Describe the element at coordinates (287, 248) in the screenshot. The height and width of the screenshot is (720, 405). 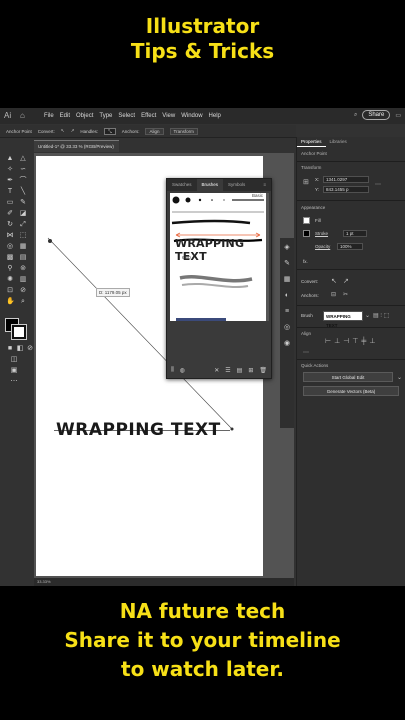
I see `layers-icon: ◈` at that location.